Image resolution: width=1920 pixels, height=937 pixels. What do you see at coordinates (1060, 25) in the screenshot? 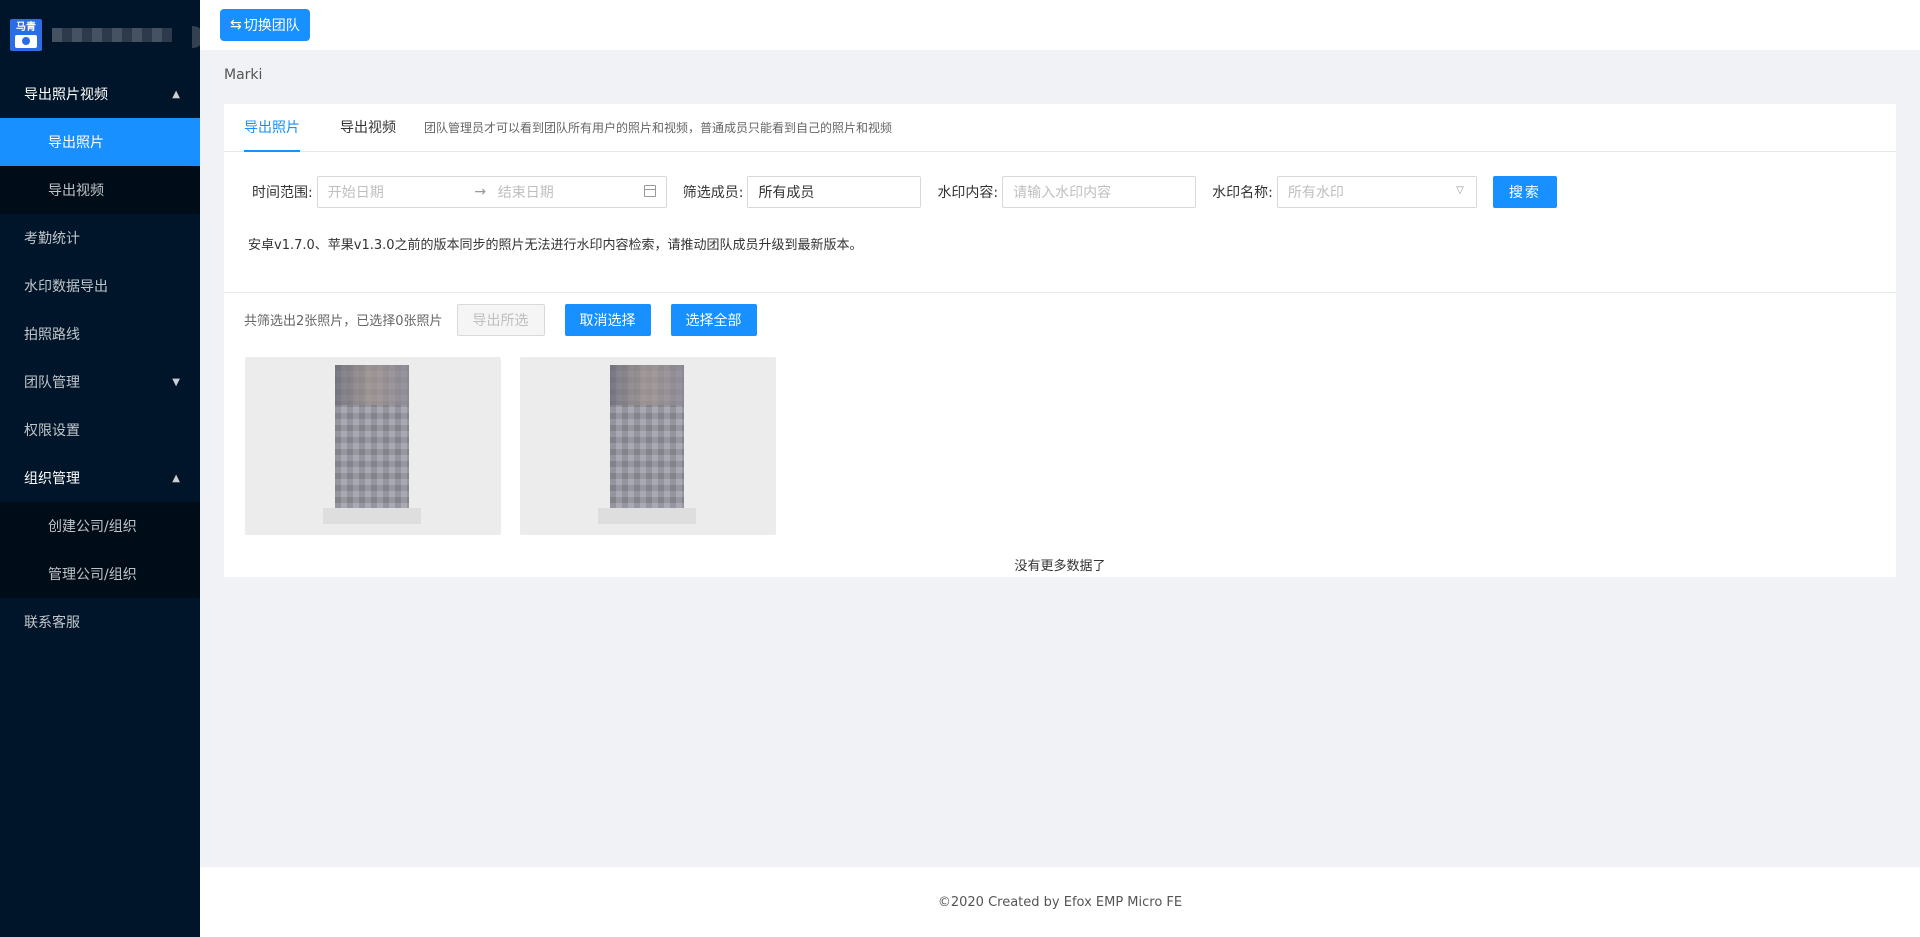
I see `top-header: ⇆ 切换团队` at bounding box center [1060, 25].